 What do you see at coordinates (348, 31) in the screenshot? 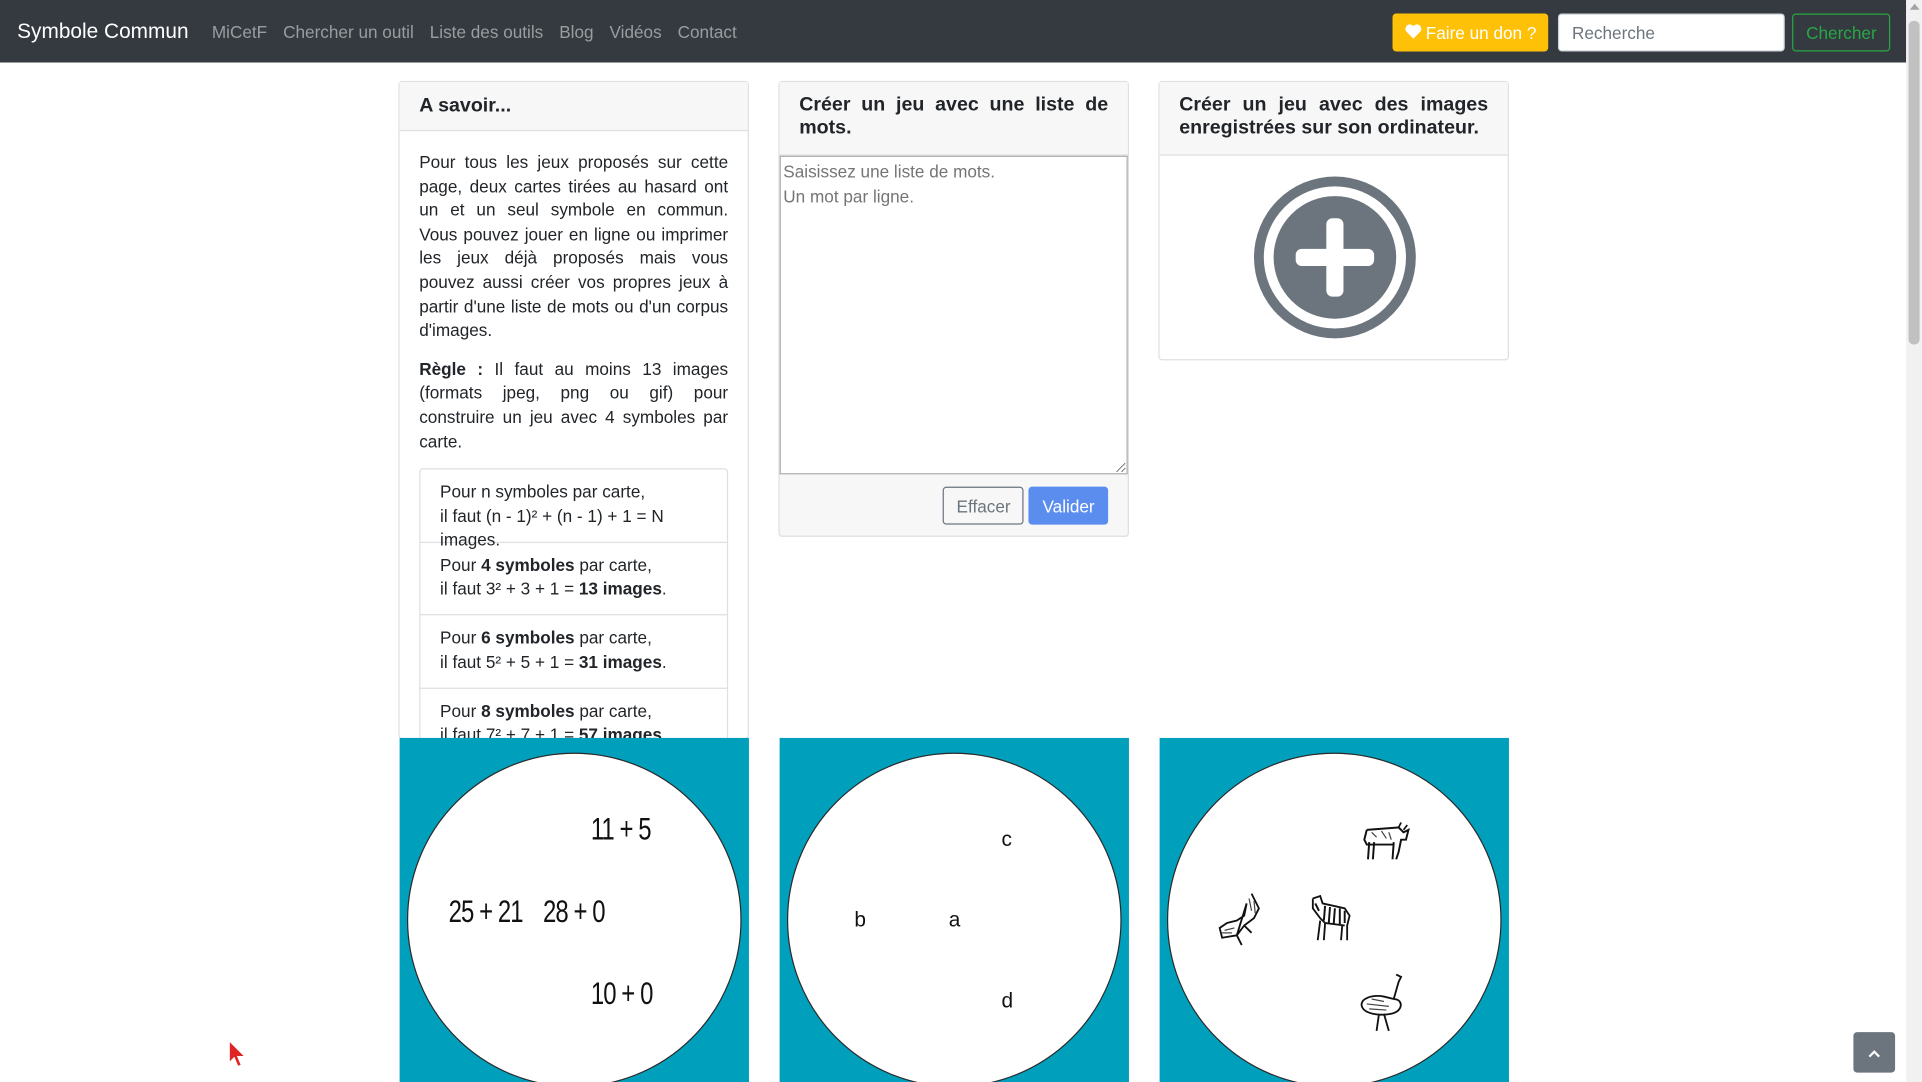
I see `nav-link-chercher-outil: Chercher un outil` at bounding box center [348, 31].